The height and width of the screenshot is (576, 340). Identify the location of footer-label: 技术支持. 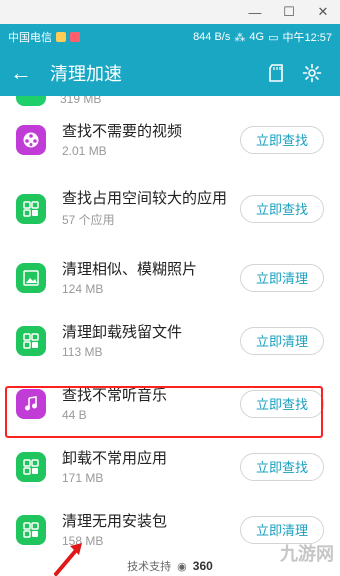
(149, 567).